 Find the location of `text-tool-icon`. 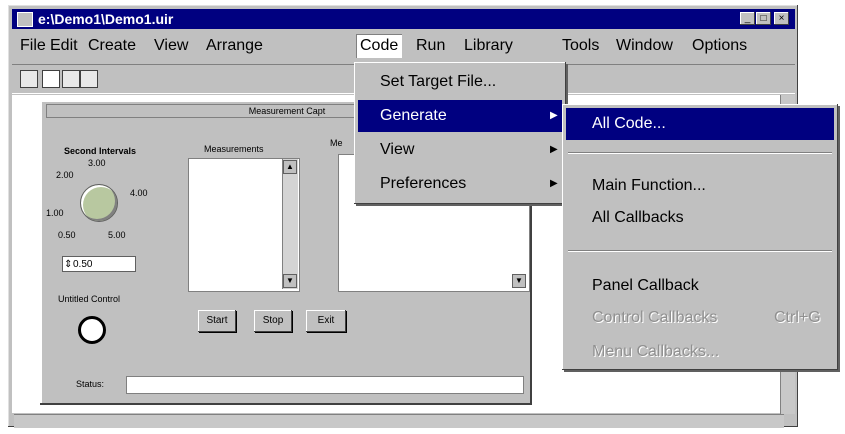

text-tool-icon is located at coordinates (71, 79).